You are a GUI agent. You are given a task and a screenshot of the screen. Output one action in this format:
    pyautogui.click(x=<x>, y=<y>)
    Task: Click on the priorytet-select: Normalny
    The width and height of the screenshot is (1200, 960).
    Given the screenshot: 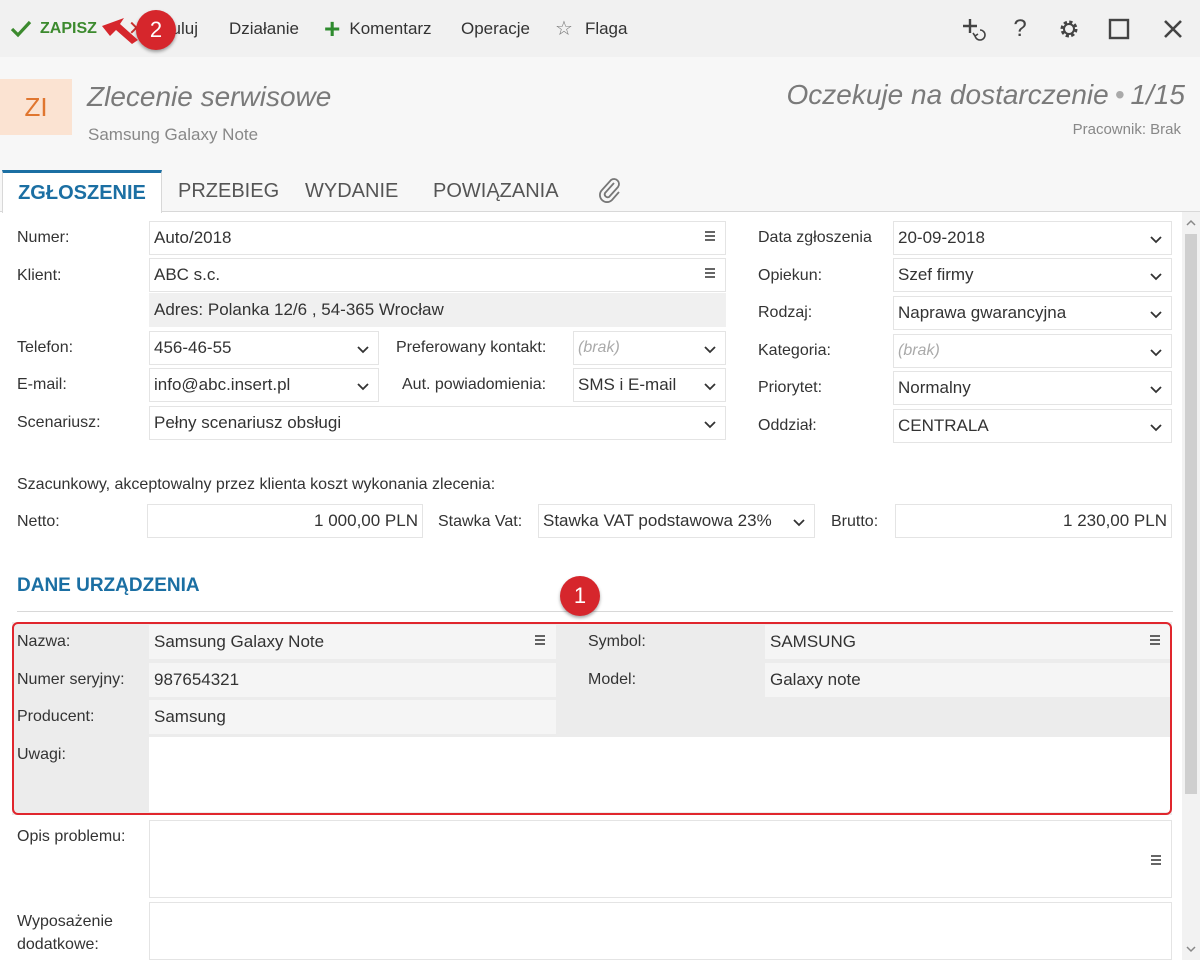 What is the action you would take?
    pyautogui.click(x=1032, y=388)
    